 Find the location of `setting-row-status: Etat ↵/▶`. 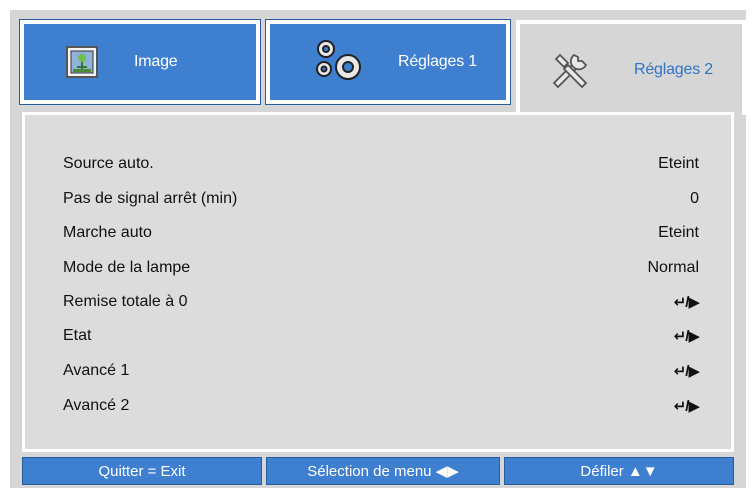

setting-row-status: Etat ↵/▶ is located at coordinates (381, 336).